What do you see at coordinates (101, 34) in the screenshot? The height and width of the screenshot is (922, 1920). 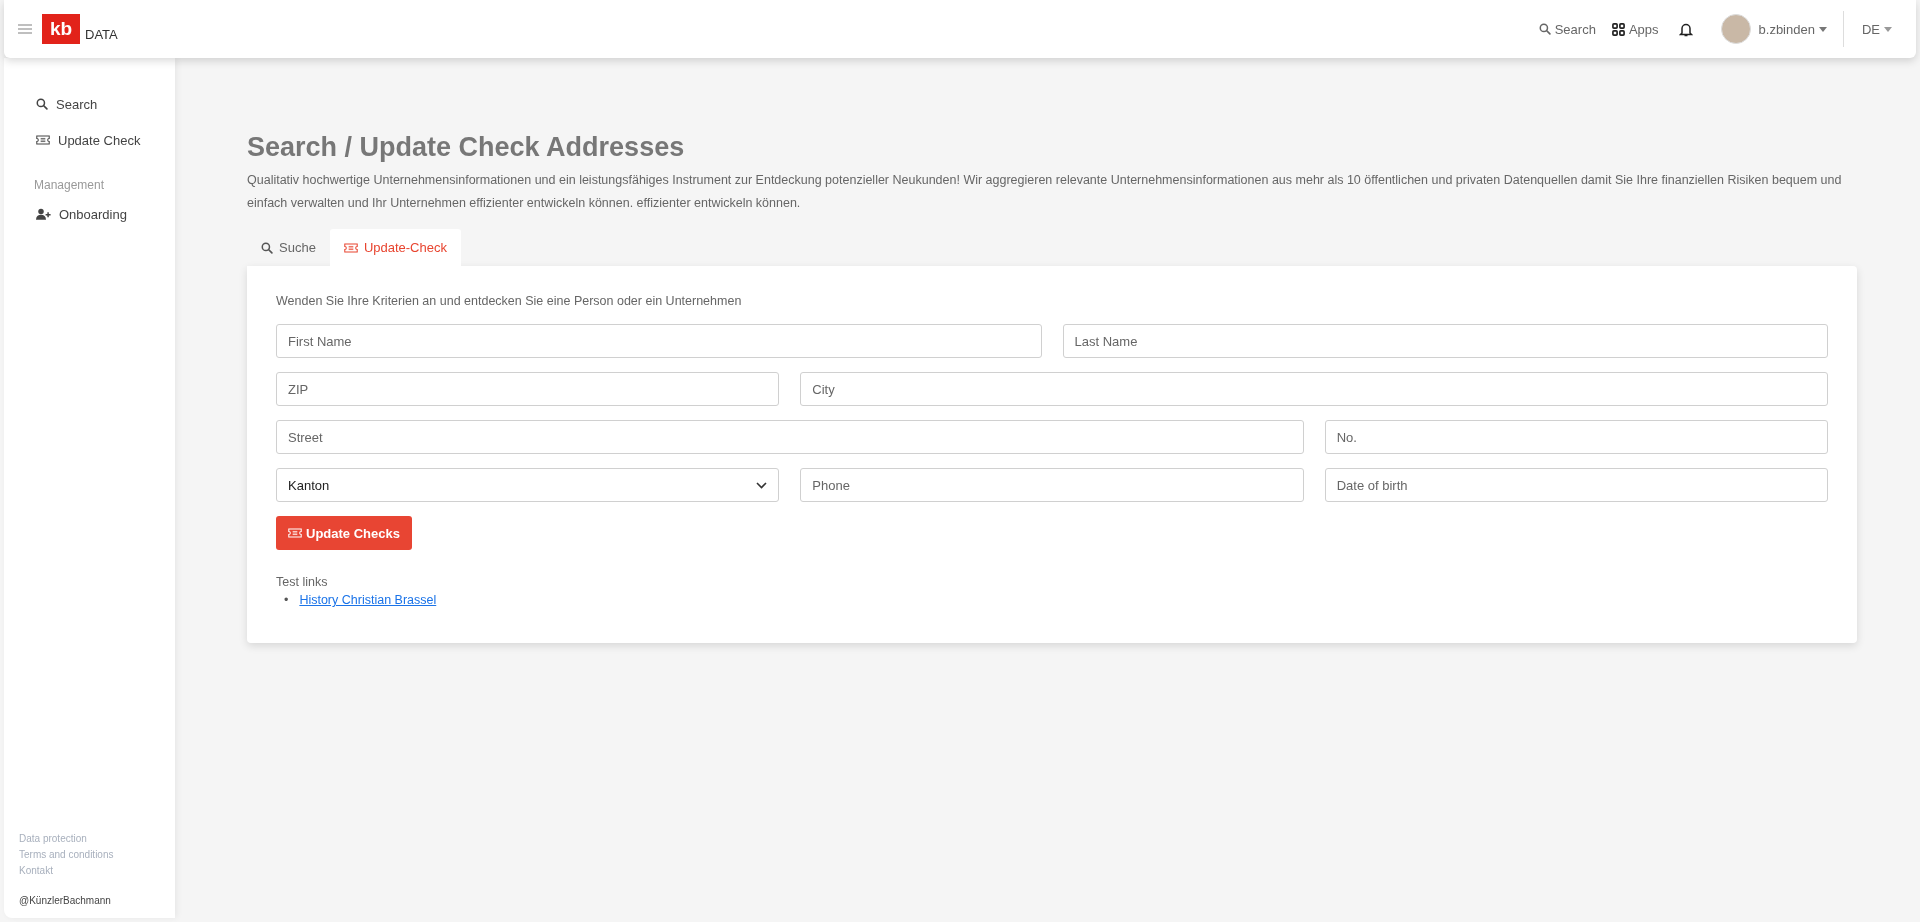 I see `logo-text: DATA` at bounding box center [101, 34].